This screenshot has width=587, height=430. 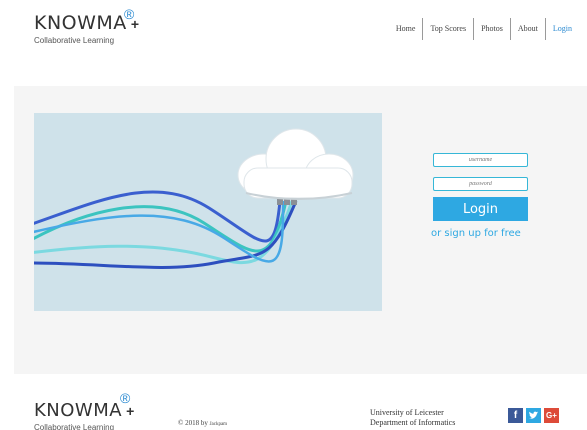 What do you see at coordinates (406, 29) in the screenshot?
I see `nav-home: Home` at bounding box center [406, 29].